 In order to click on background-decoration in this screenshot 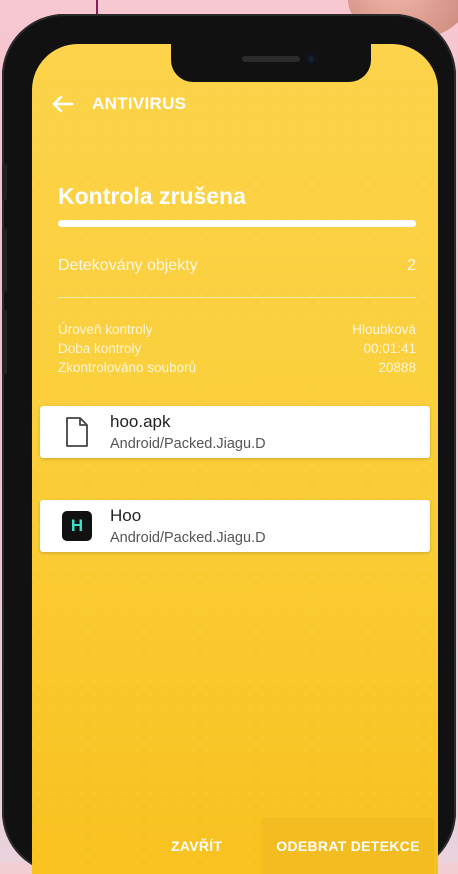, I will do `click(97, 7)`.